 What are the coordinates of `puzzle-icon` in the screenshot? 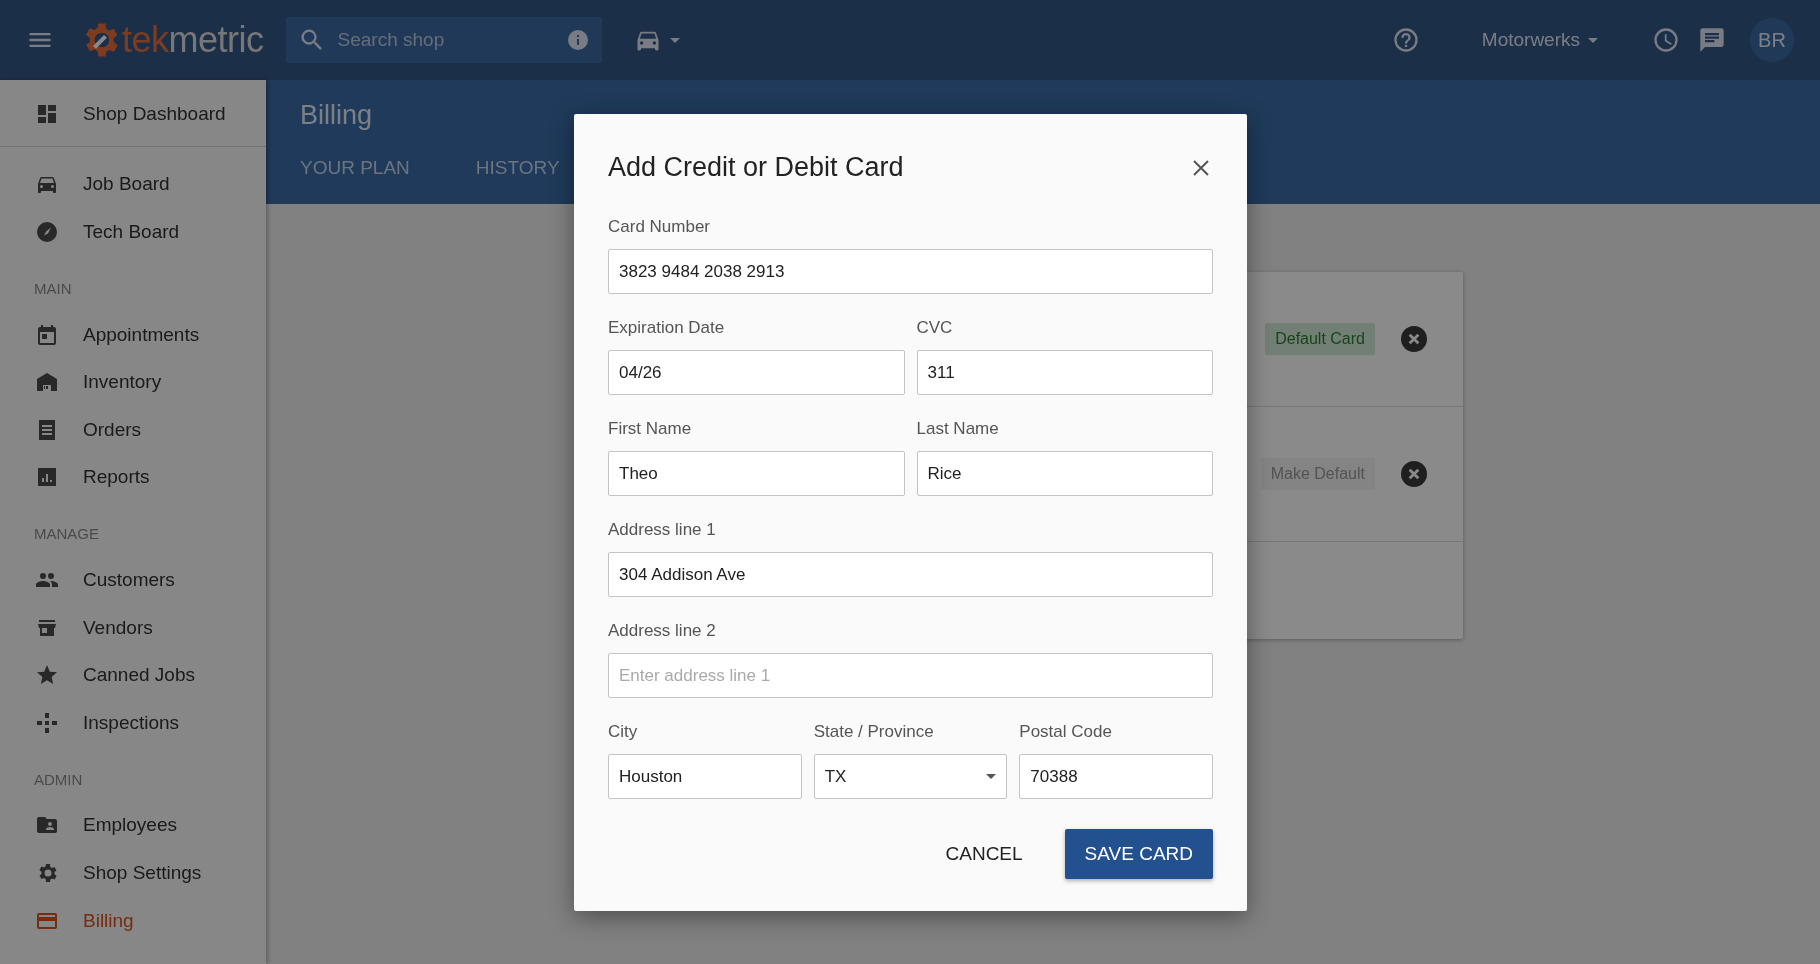 It's located at (47, 722).